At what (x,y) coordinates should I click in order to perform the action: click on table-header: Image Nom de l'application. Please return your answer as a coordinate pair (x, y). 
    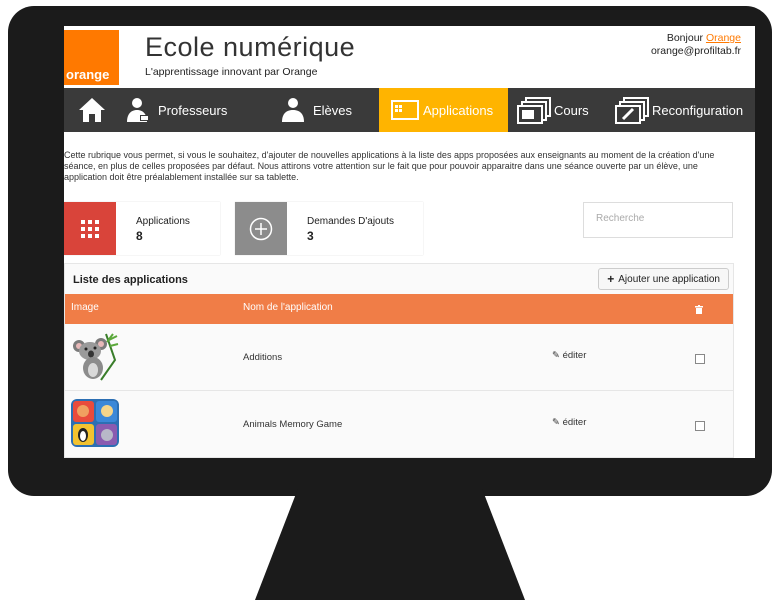
    Looking at the image, I should click on (399, 309).